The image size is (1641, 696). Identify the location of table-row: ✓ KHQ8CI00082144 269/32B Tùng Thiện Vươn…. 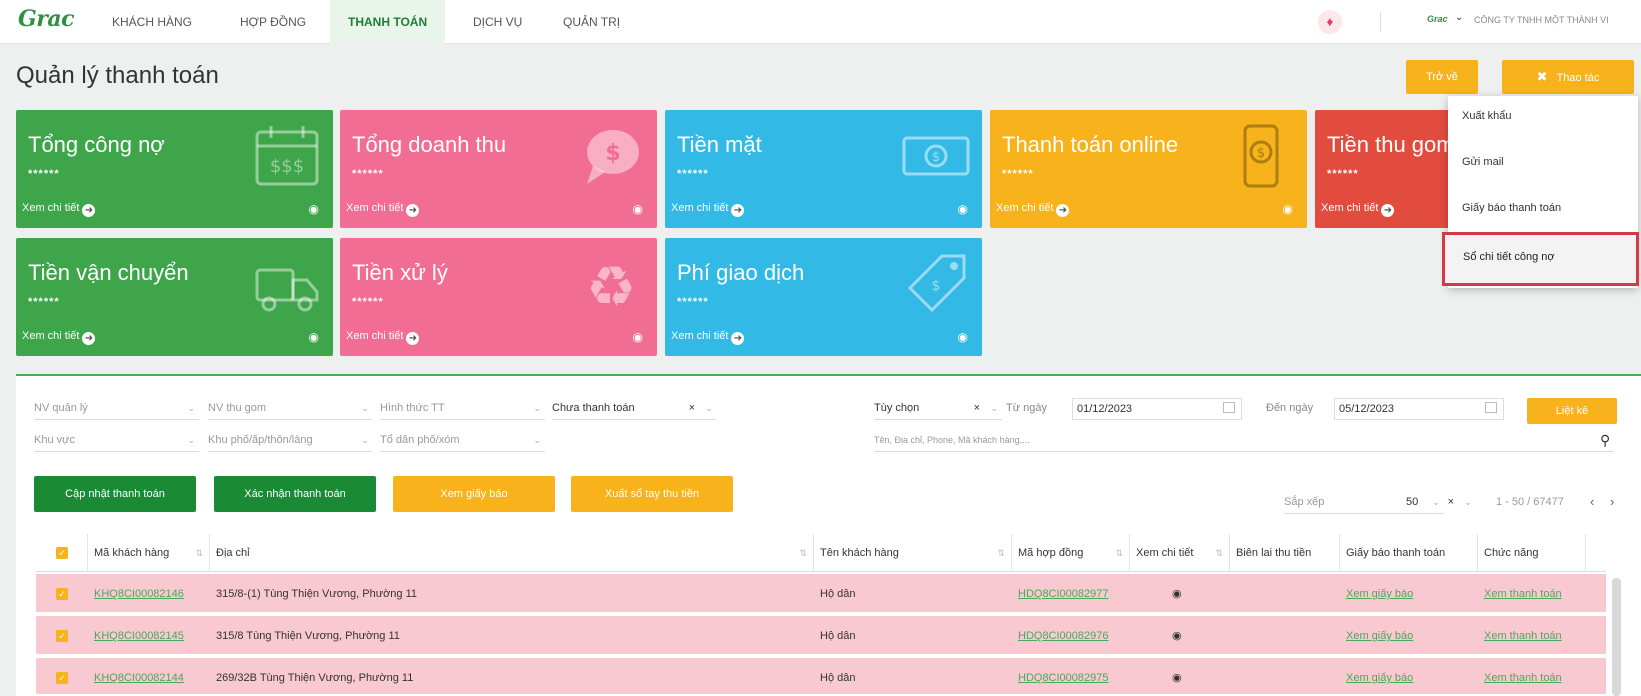
(821, 677).